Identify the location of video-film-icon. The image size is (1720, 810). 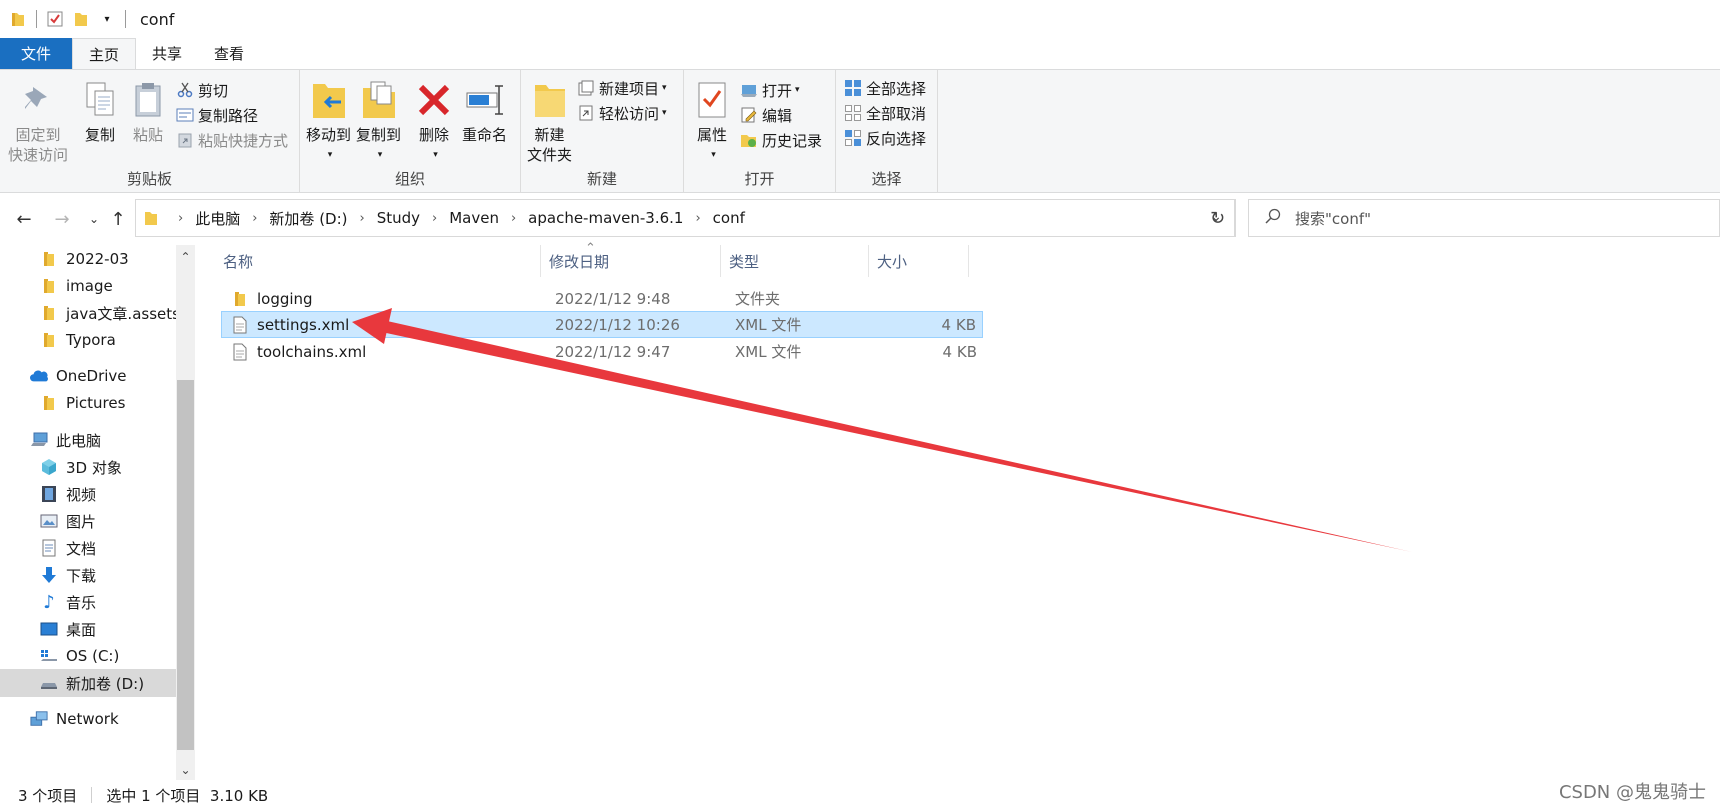
(49, 494).